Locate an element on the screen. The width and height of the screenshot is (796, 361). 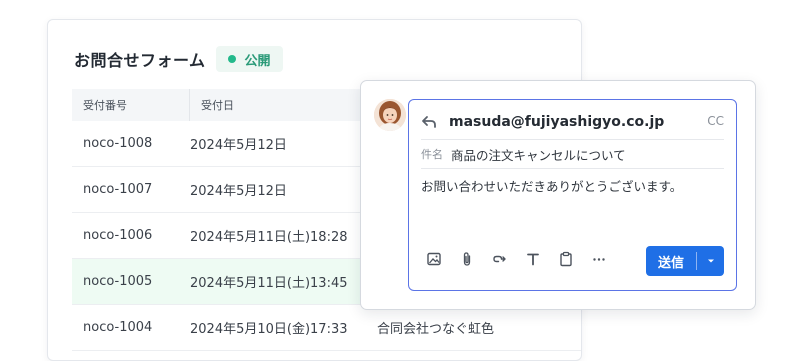
status-badge: 公開 is located at coordinates (249, 59).